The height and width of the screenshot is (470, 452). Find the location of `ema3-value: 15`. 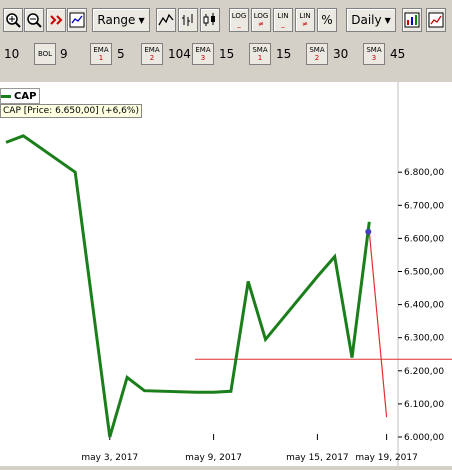

ema3-value: 15 is located at coordinates (226, 54).